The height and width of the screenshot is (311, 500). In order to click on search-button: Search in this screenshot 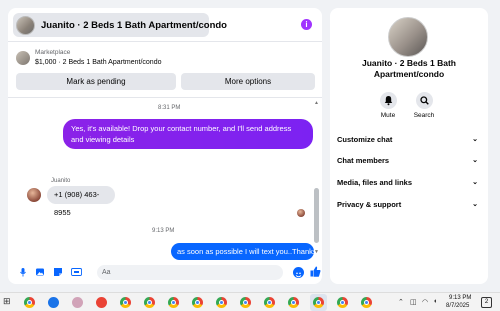, I will do `click(424, 105)`.